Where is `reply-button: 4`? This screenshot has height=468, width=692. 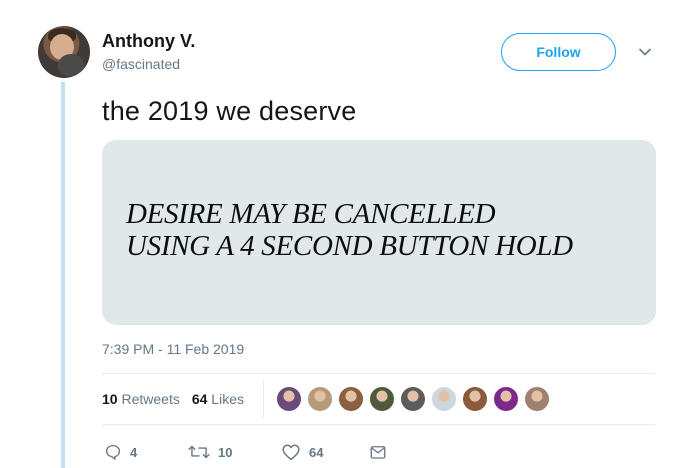
reply-button: 4 is located at coordinates (120, 452).